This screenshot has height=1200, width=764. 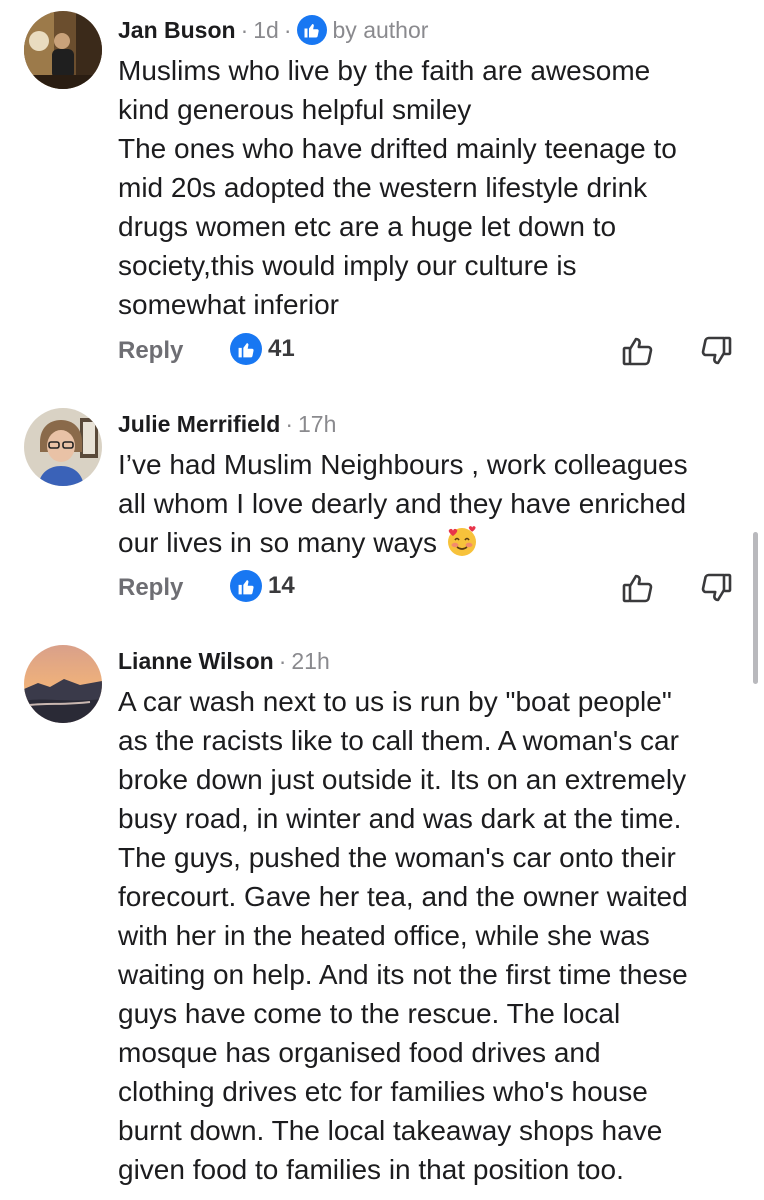 I want to click on text-line: society,this would imply our culture is, so click(x=347, y=265).